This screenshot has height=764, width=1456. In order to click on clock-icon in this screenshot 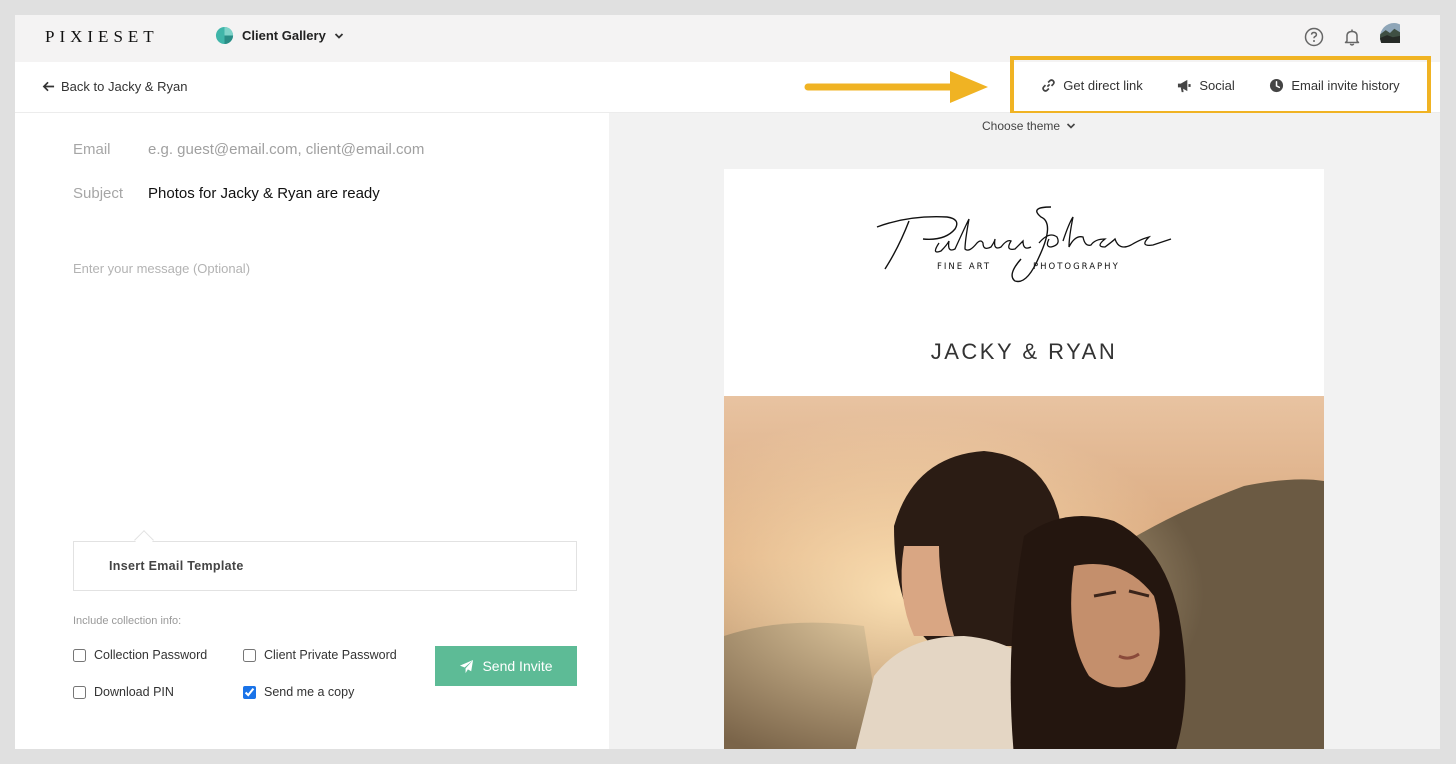, I will do `click(1277, 85)`.